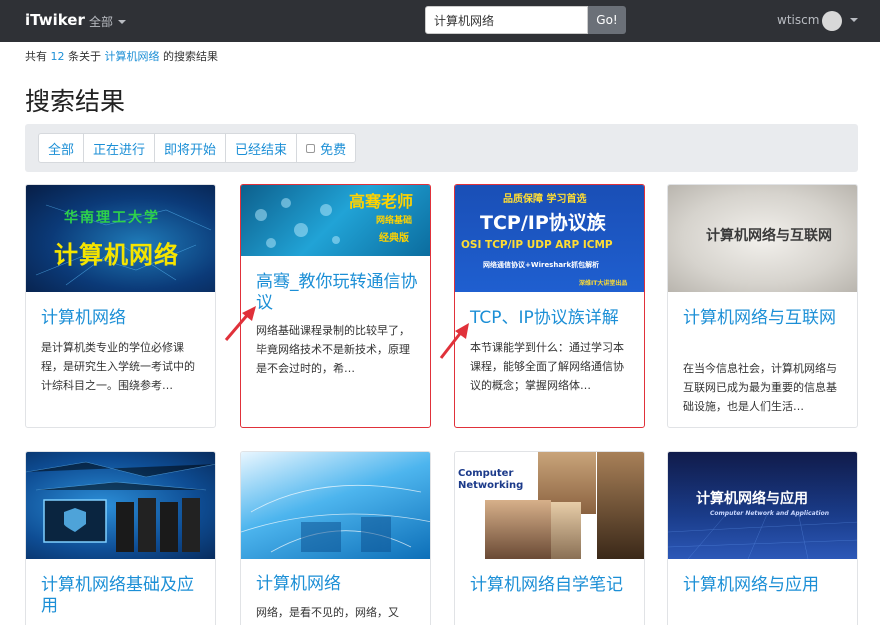 The width and height of the screenshot is (880, 625). Describe the element at coordinates (57, 56) in the screenshot. I see `result-count: 12` at that location.